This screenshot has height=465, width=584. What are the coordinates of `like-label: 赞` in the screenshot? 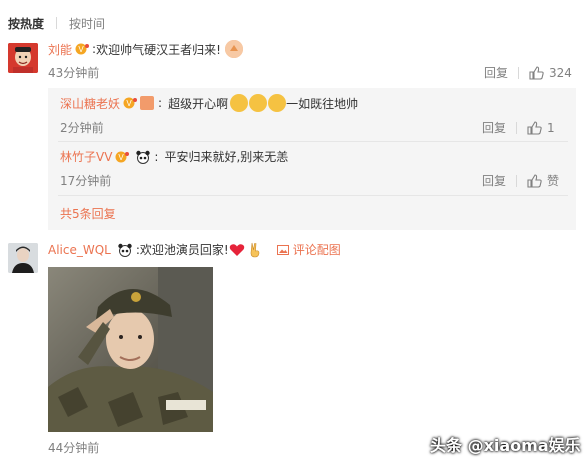 It's located at (553, 181).